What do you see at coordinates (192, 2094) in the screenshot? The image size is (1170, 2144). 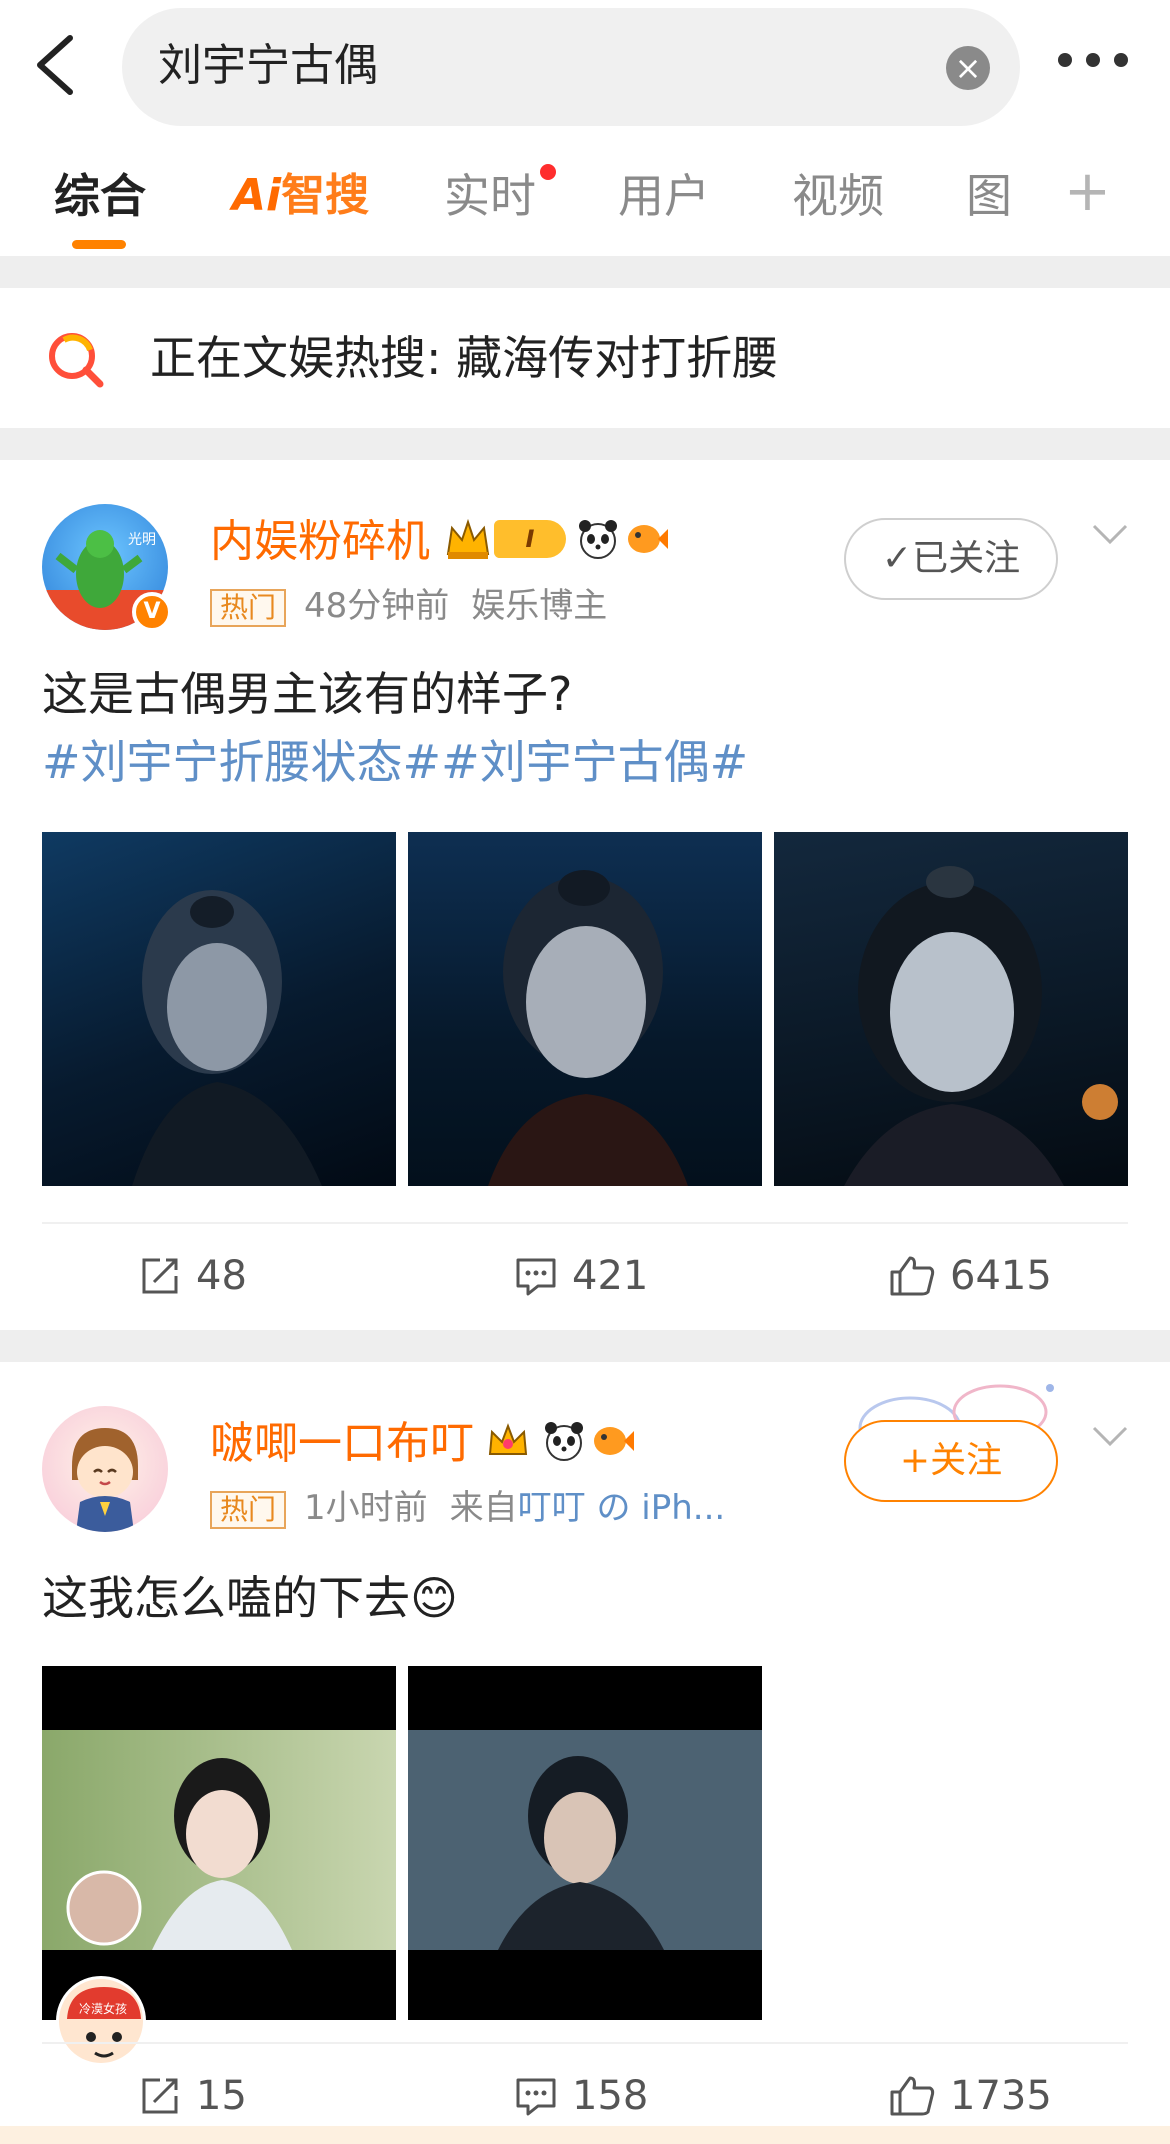 I see `repost-button: 15` at bounding box center [192, 2094].